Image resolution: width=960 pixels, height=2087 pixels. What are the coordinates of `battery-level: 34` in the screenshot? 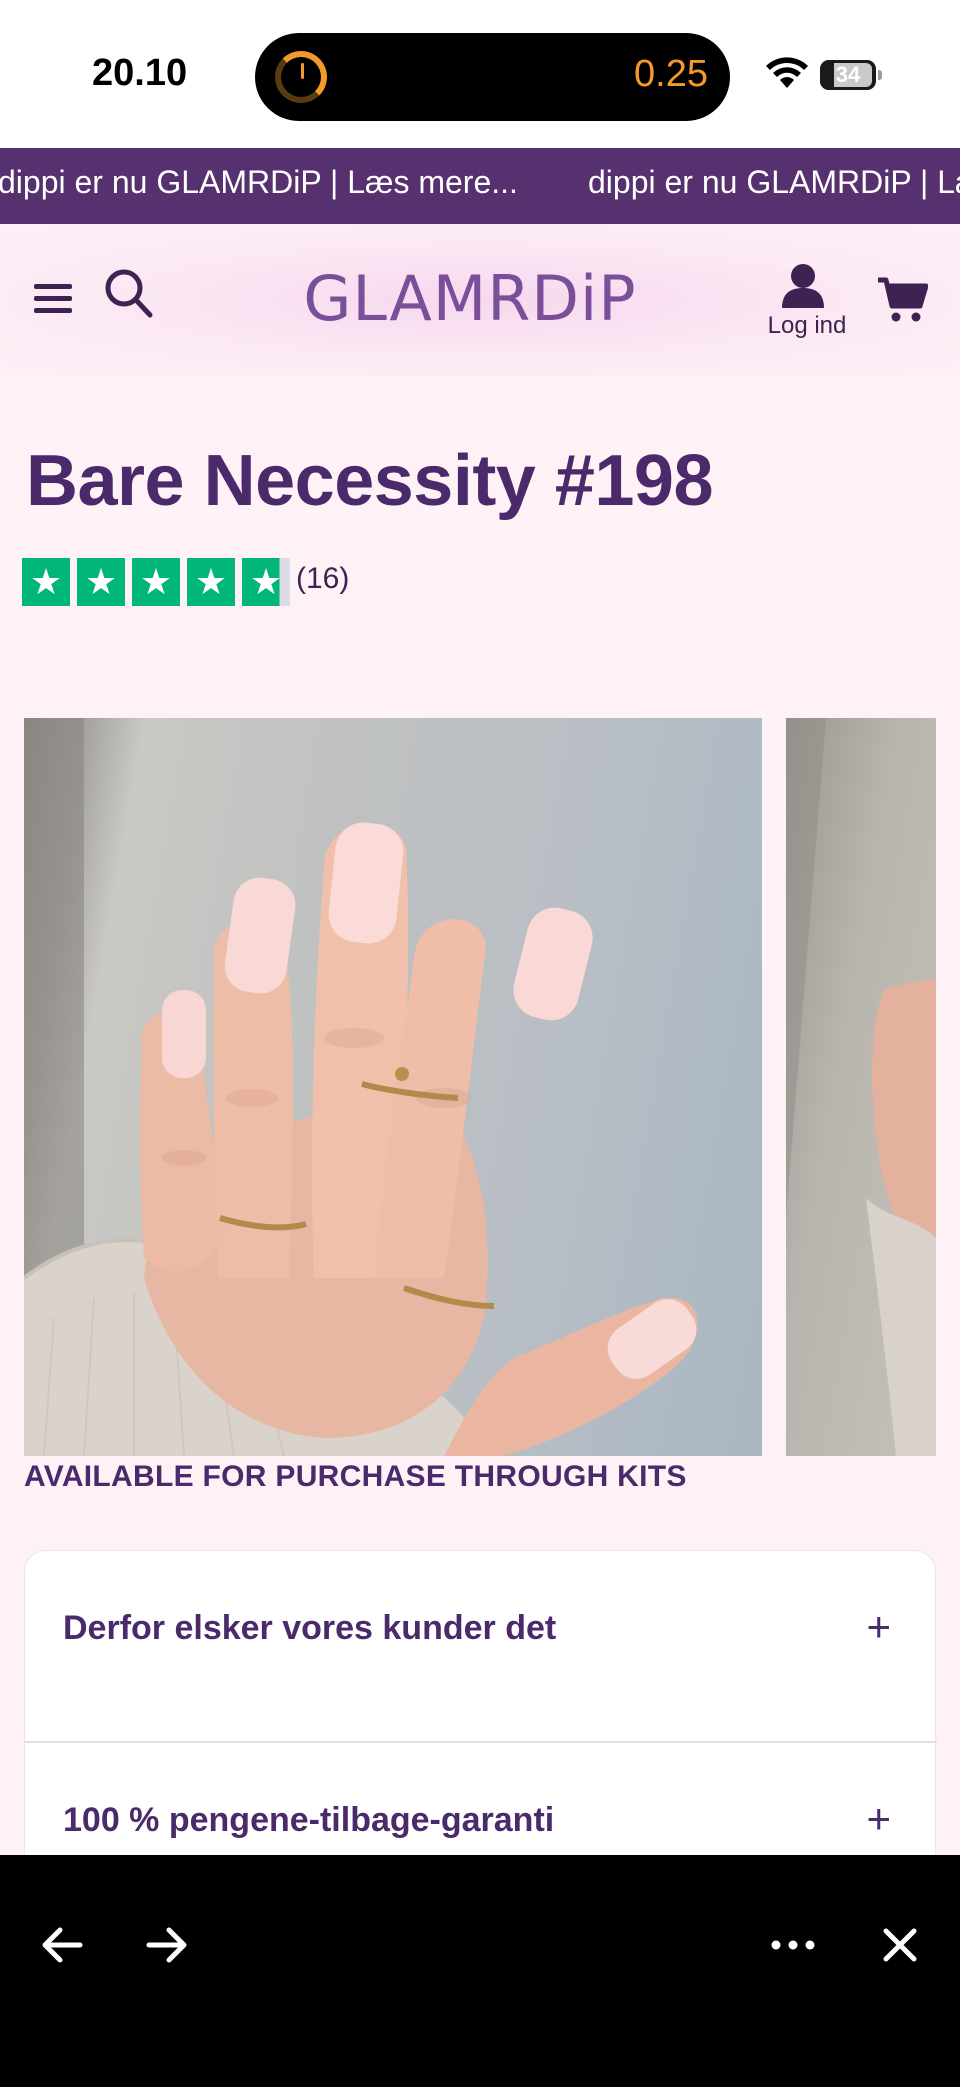 It's located at (848, 74).